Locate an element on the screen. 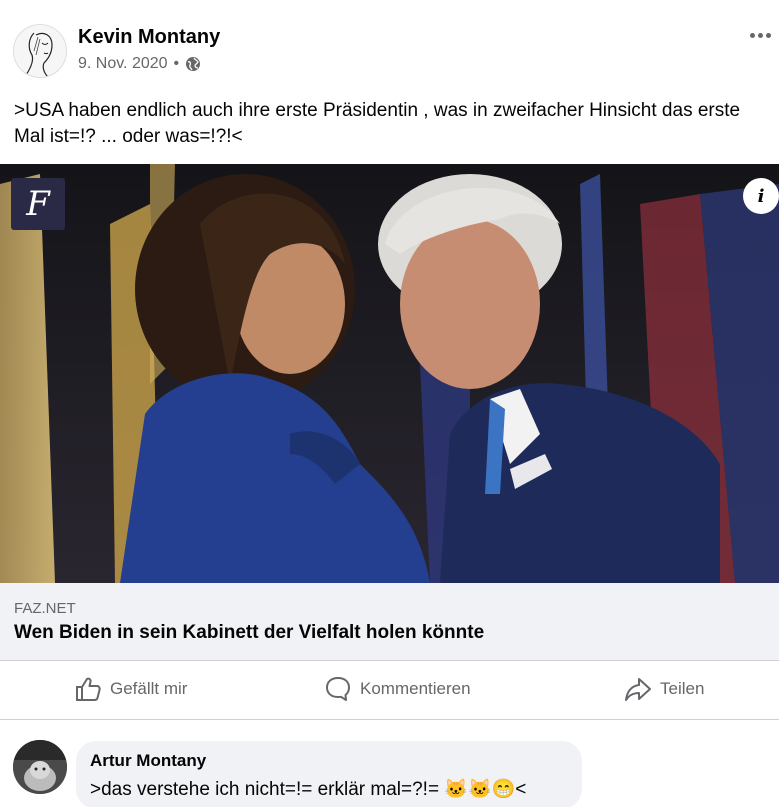  share-label: Teilen is located at coordinates (682, 688).